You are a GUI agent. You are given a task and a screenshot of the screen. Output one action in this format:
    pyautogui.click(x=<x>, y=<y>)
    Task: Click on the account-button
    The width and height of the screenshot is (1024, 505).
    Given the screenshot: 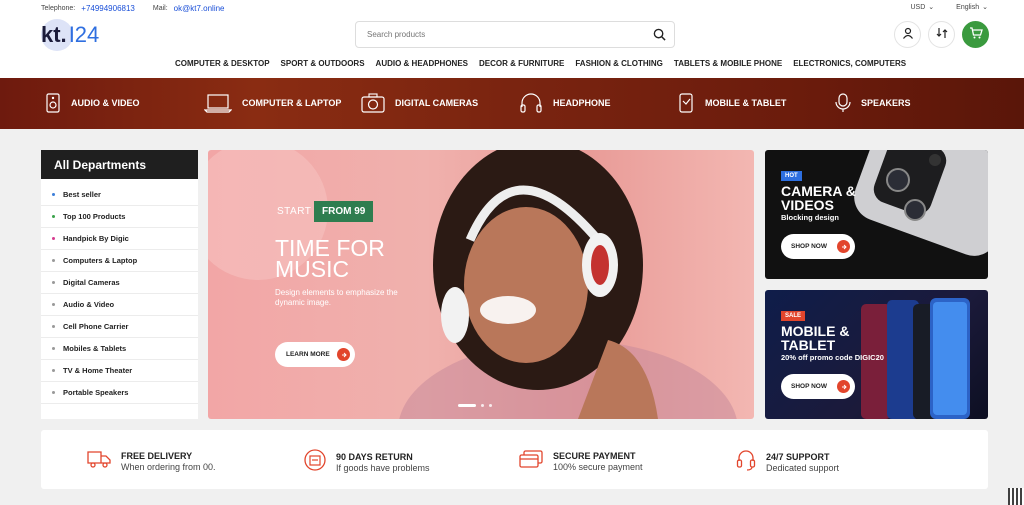 What is the action you would take?
    pyautogui.click(x=907, y=34)
    